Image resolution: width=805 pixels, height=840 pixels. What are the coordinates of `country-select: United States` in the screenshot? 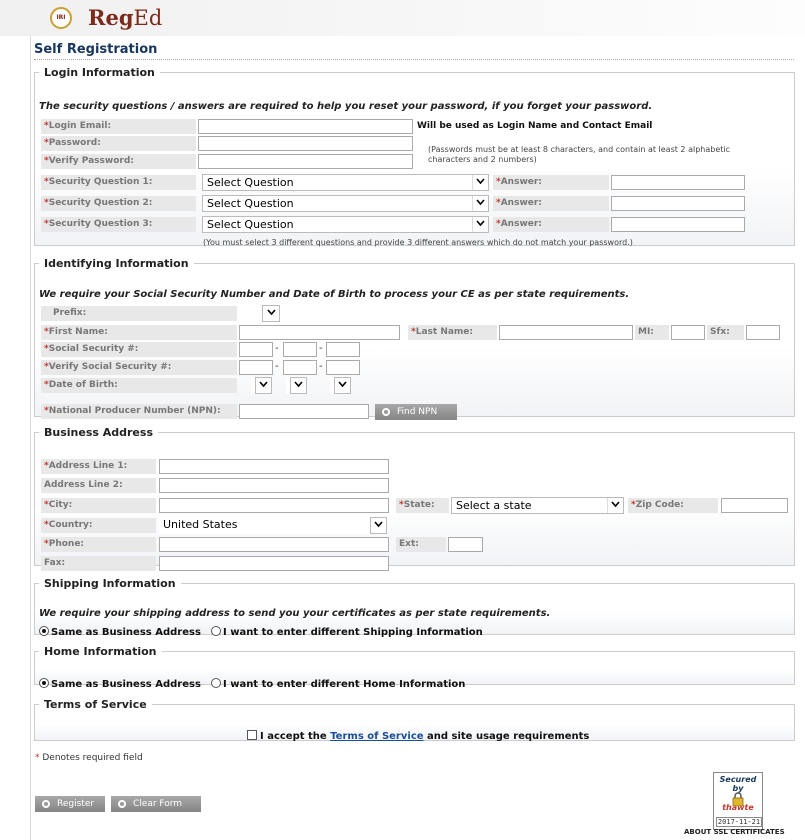 It's located at (273, 525).